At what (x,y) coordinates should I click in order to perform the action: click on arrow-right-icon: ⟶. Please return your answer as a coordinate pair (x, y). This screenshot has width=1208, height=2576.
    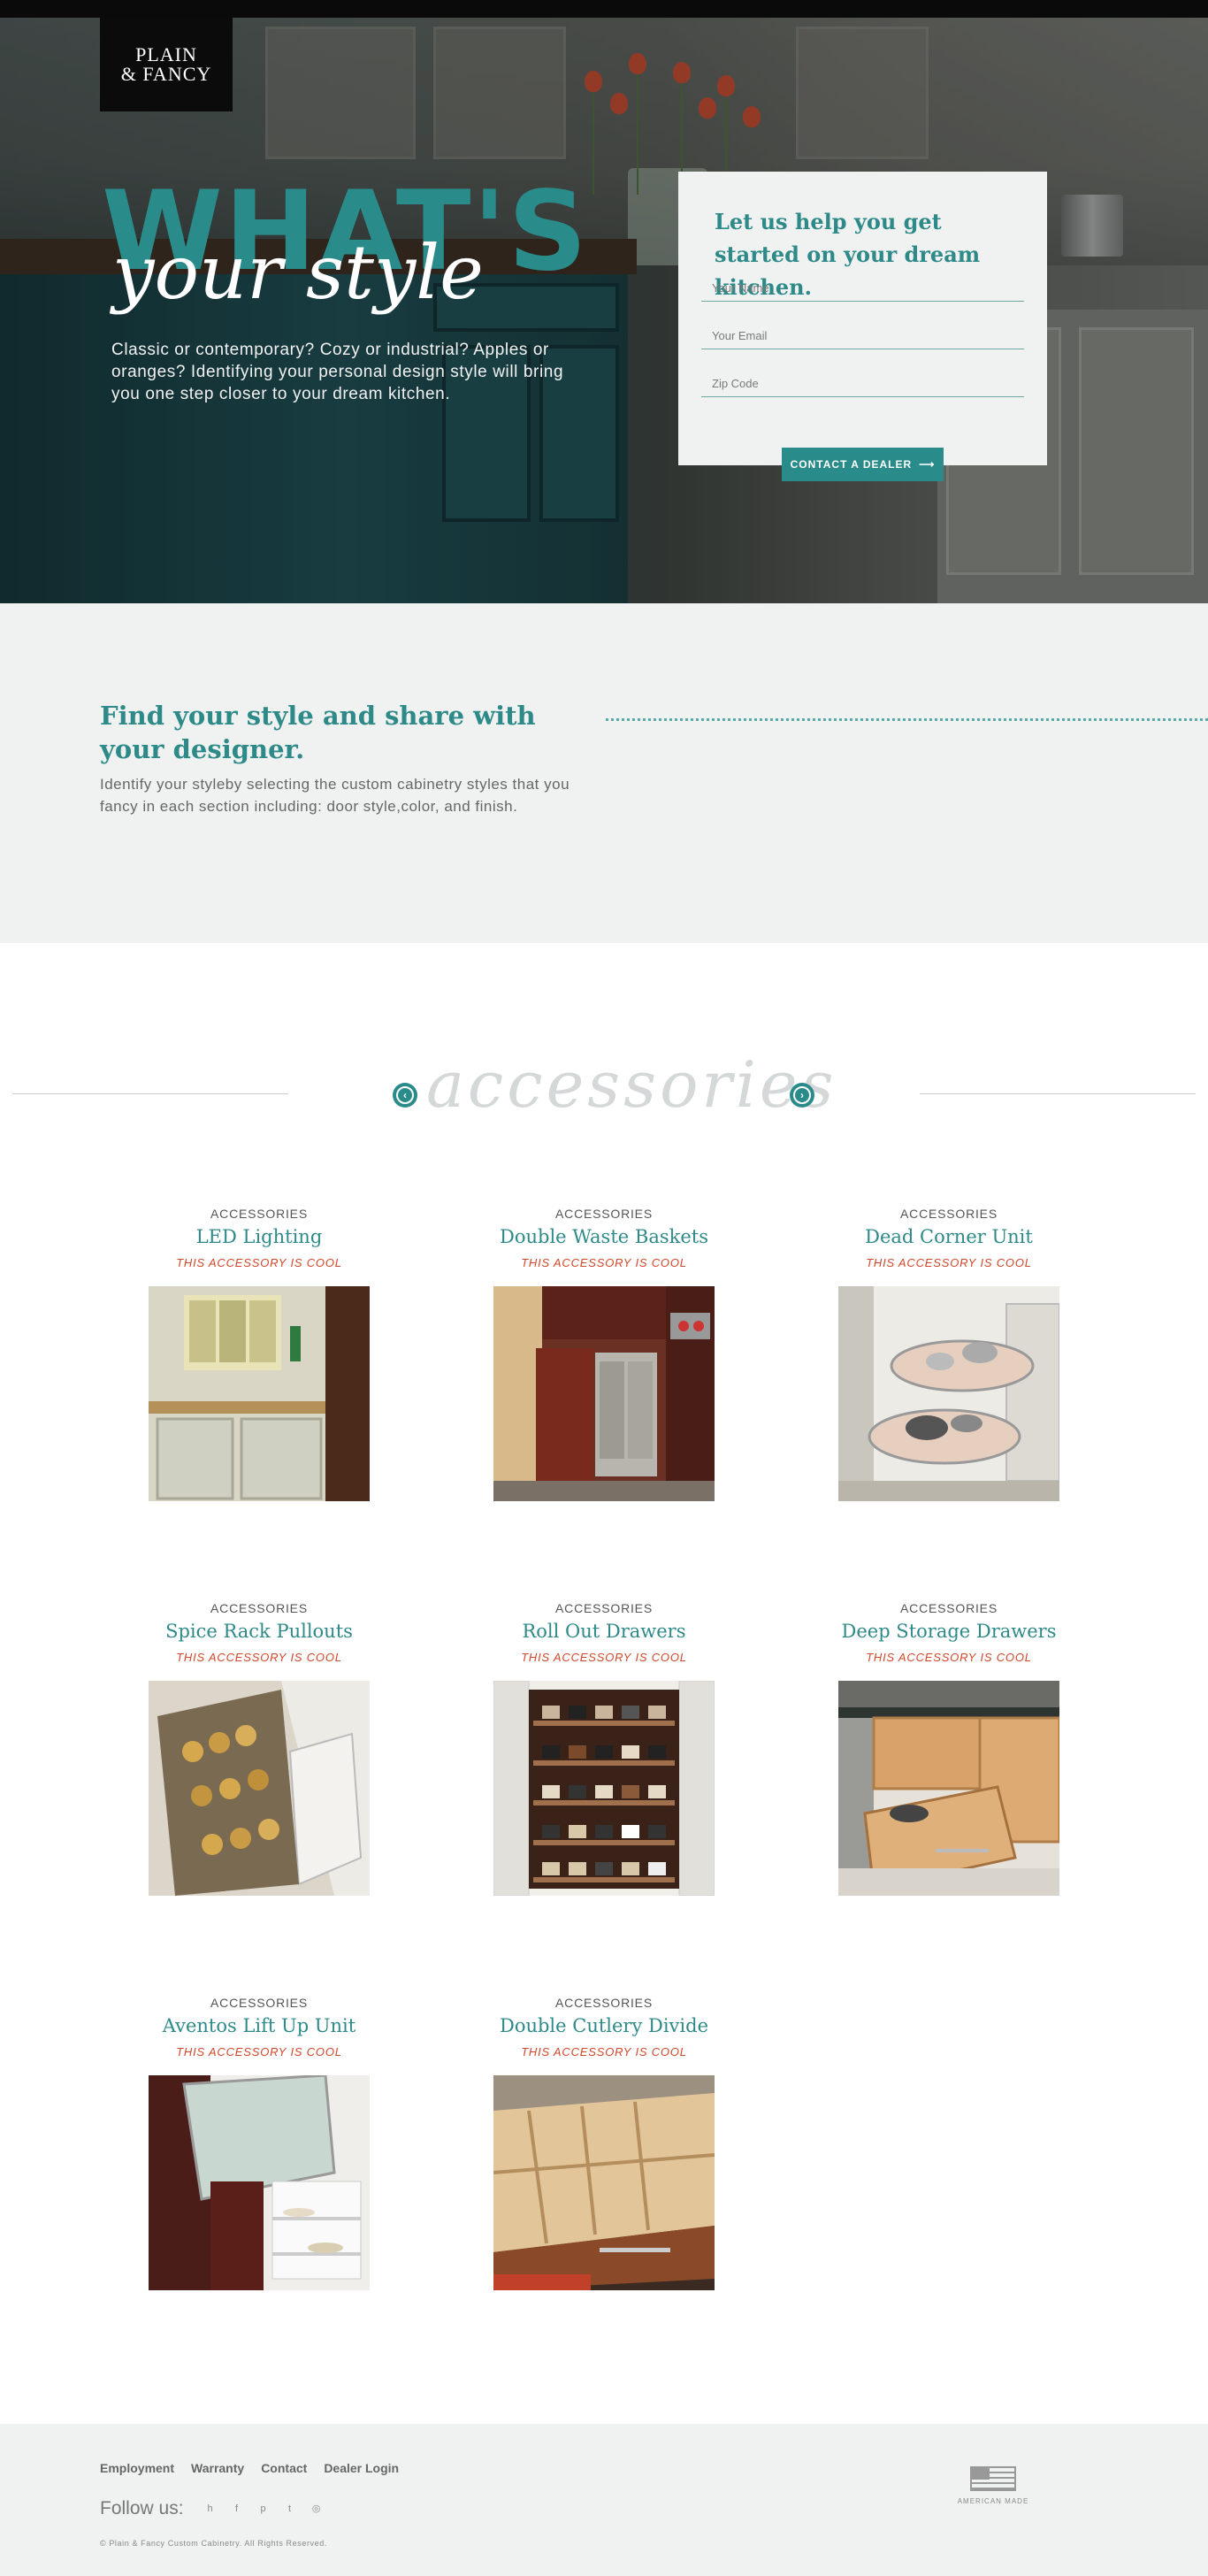
    Looking at the image, I should click on (928, 464).